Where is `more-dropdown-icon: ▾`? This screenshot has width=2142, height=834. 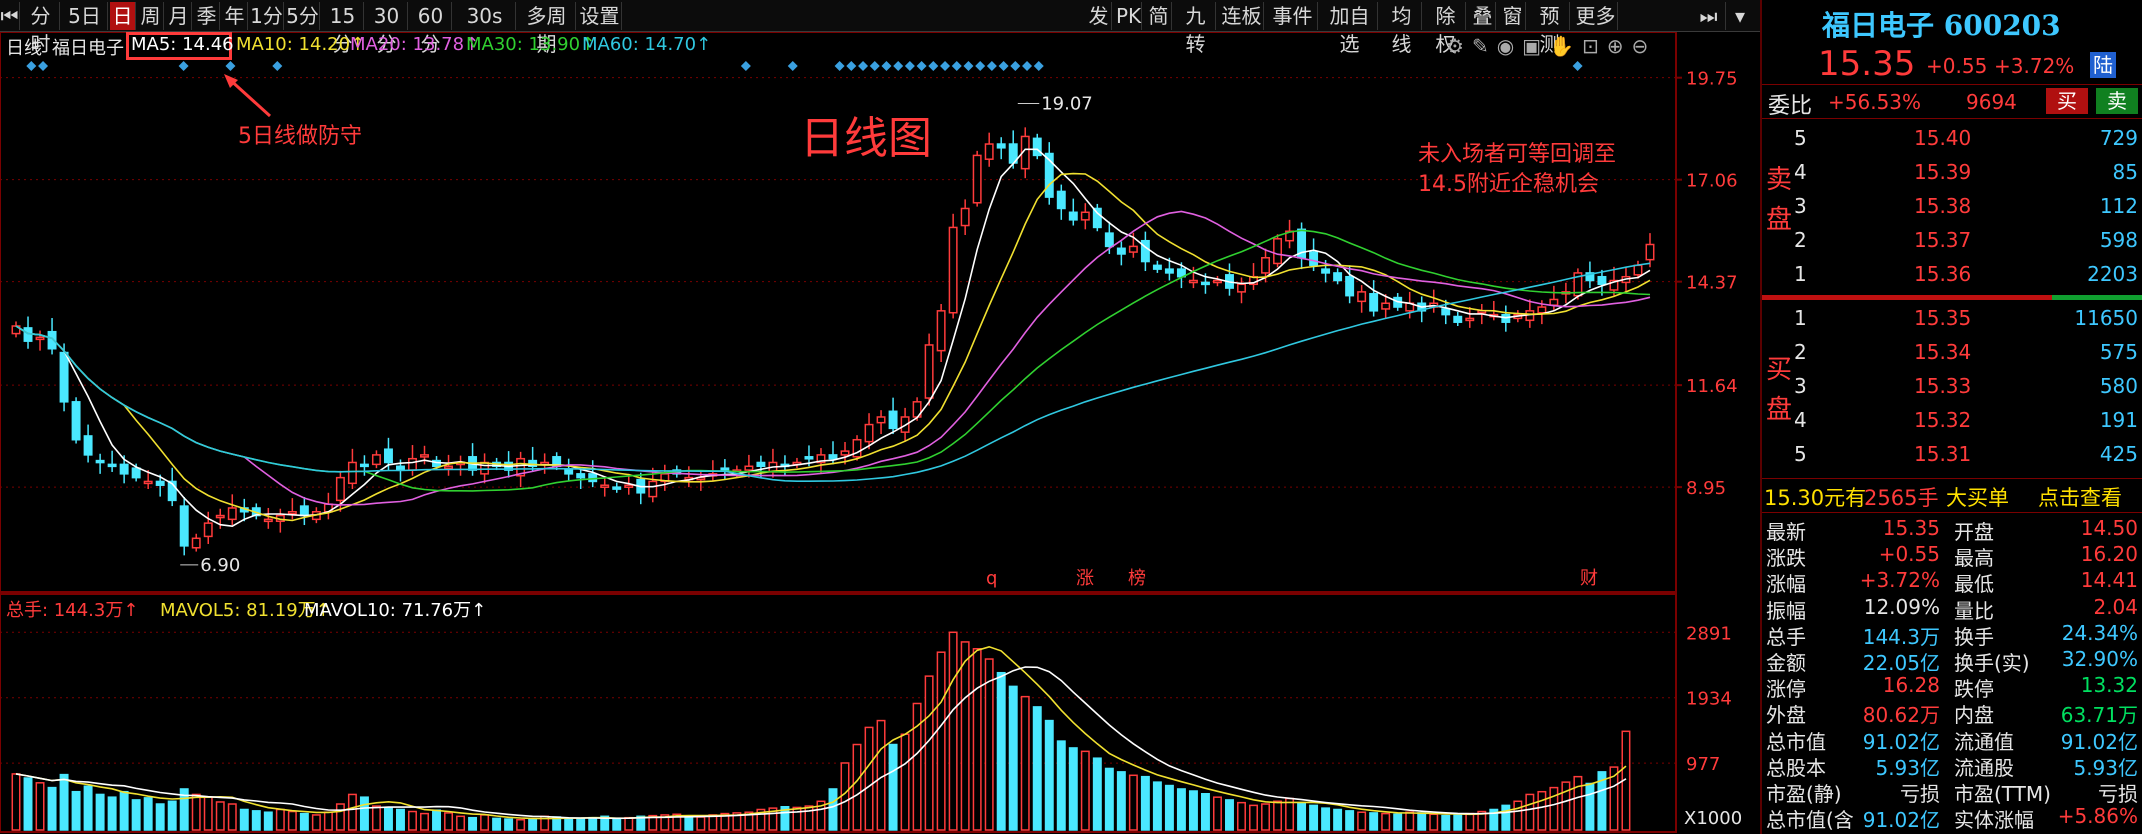
more-dropdown-icon: ▾ is located at coordinates (1740, 16).